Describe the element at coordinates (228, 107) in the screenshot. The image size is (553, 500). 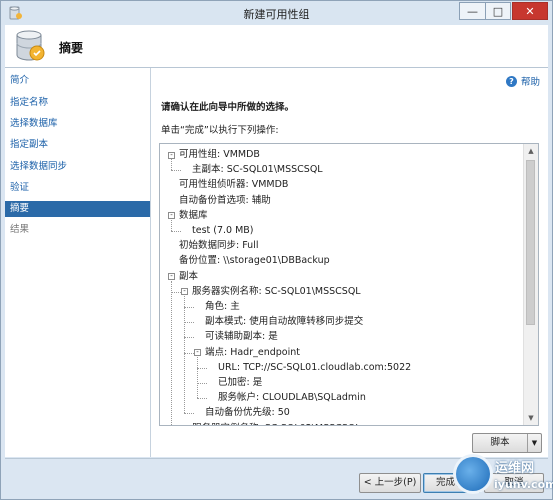
I see `instruction-text: 请确认在此向导中所做的选择。` at that location.